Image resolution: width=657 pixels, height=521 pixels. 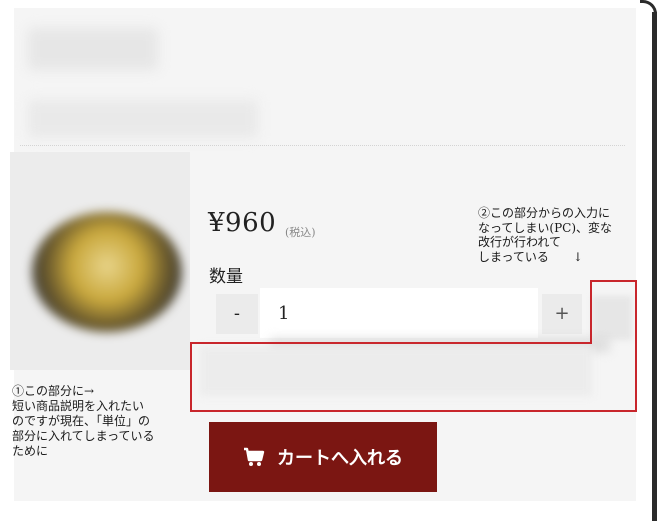 I want to click on device-frame-edge, so click(x=654, y=266).